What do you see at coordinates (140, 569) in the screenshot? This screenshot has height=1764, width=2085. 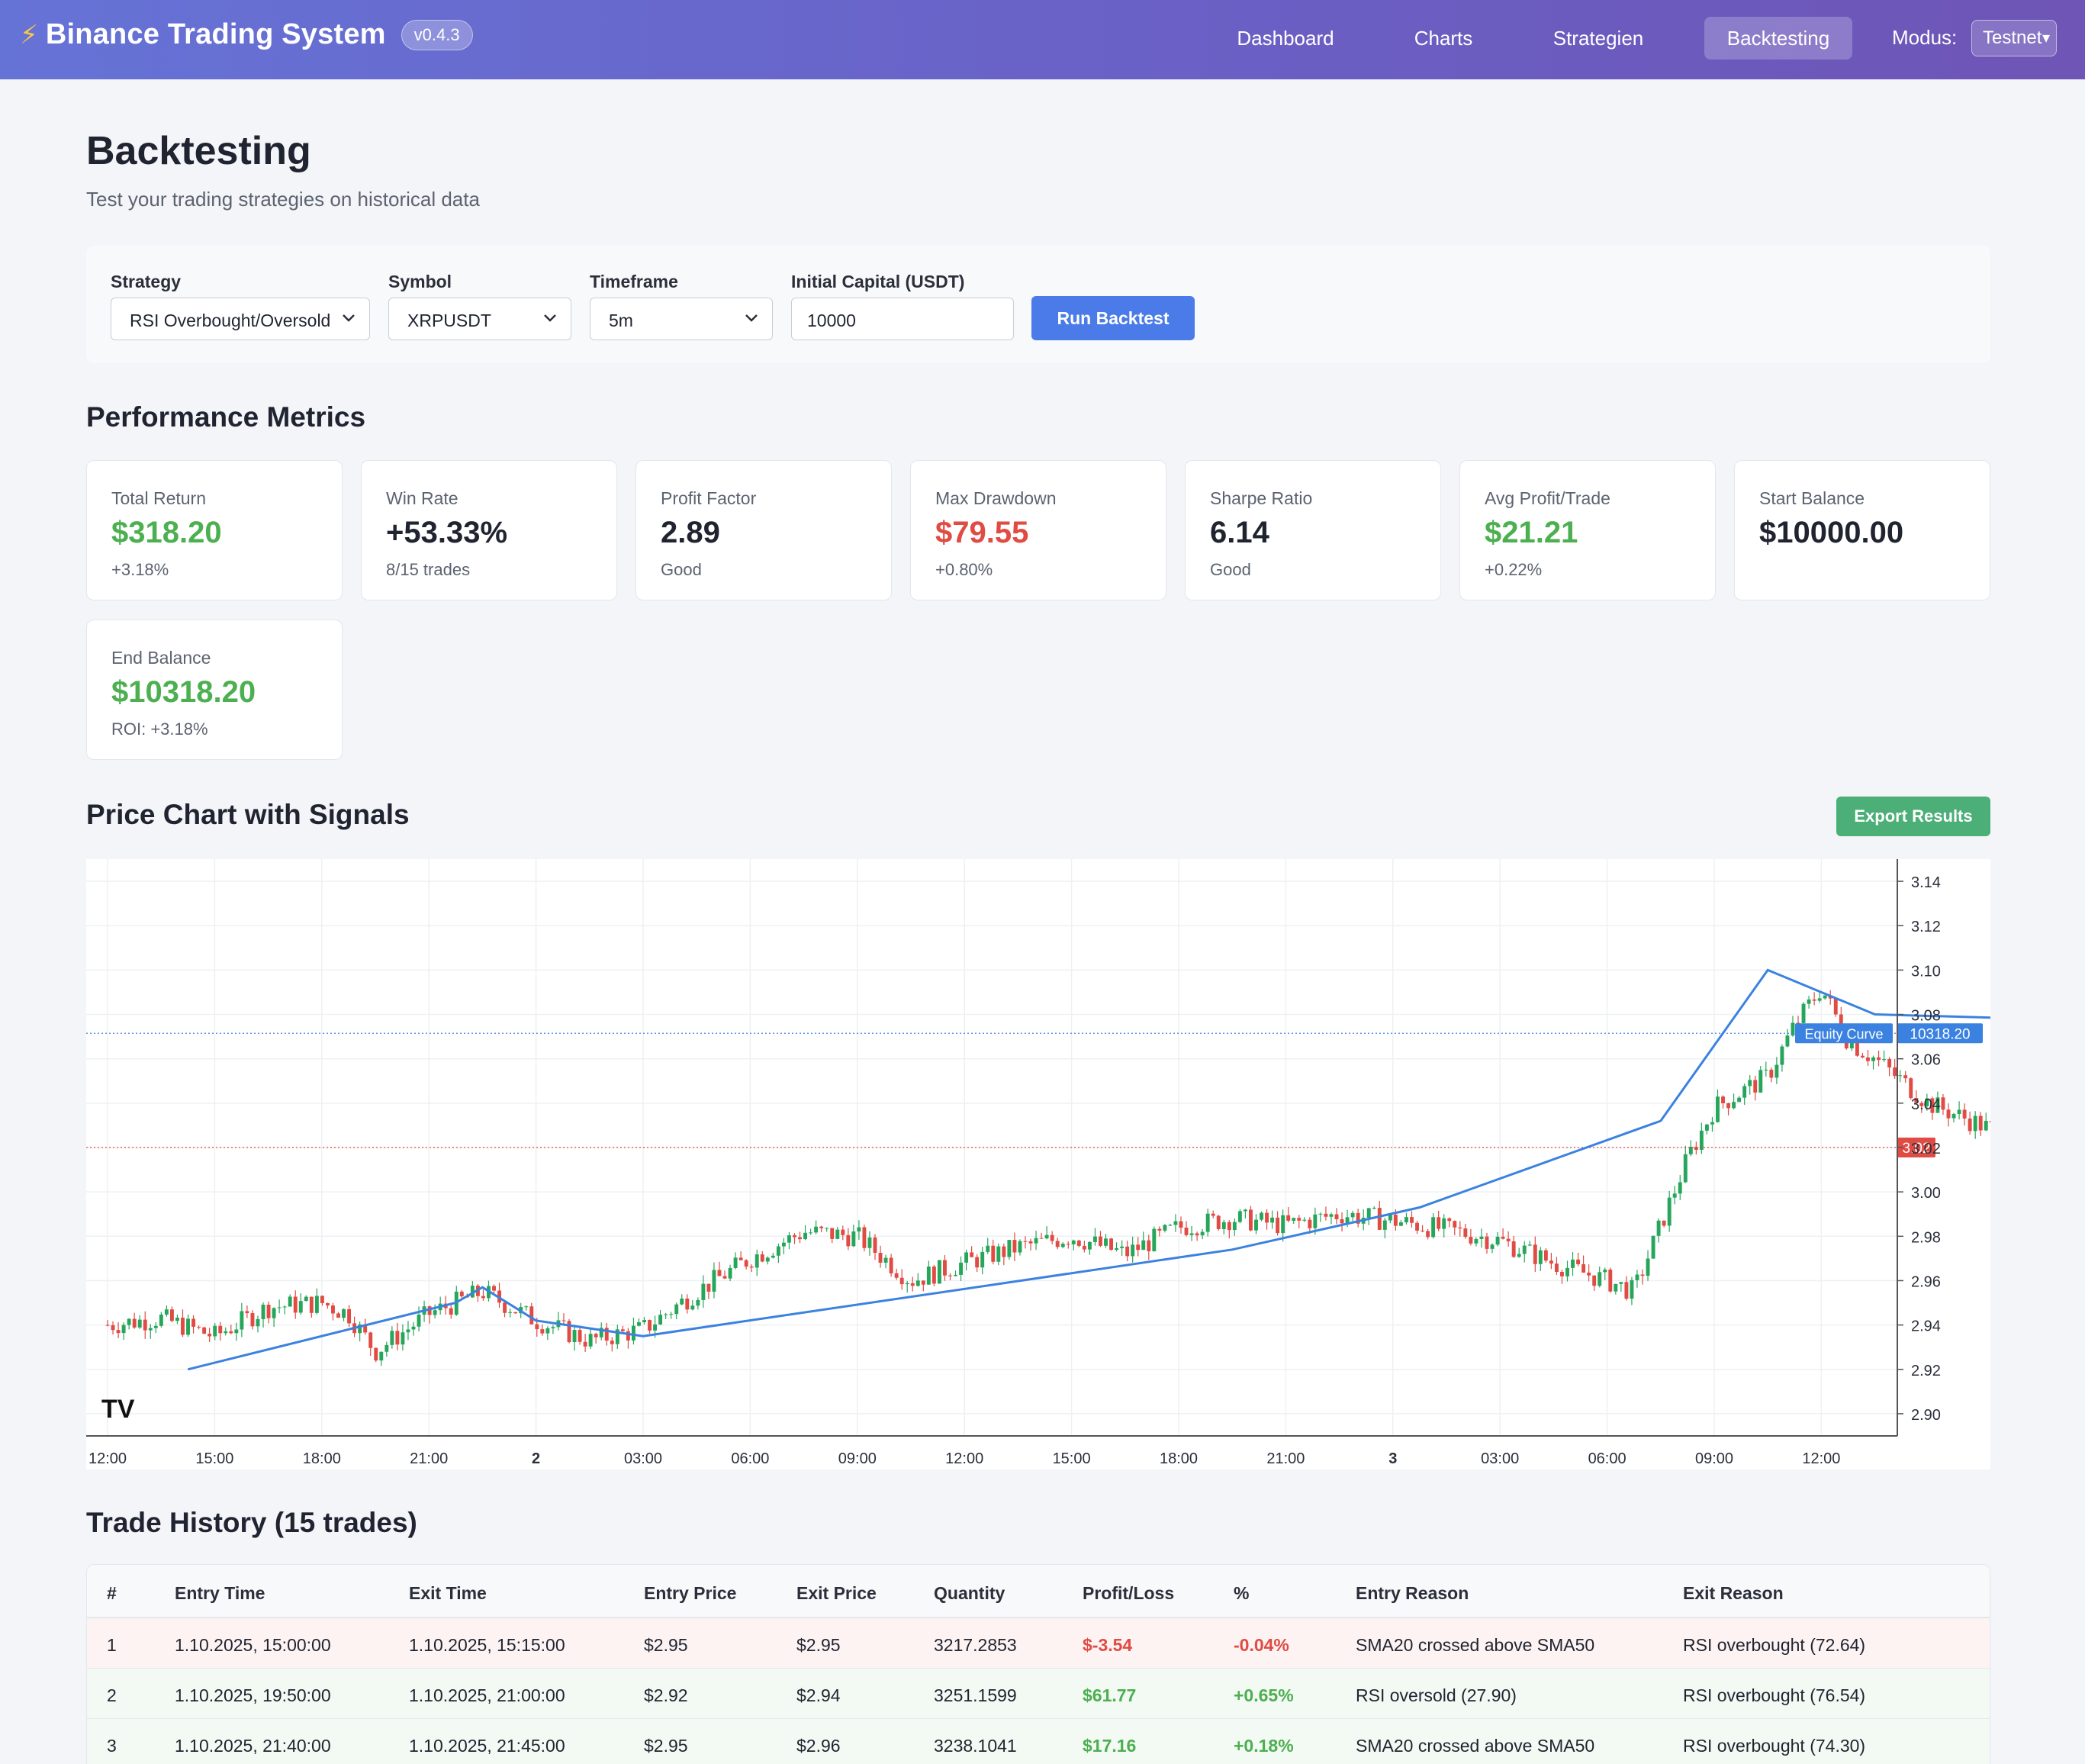 I see `metric-sub: +3.18%` at bounding box center [140, 569].